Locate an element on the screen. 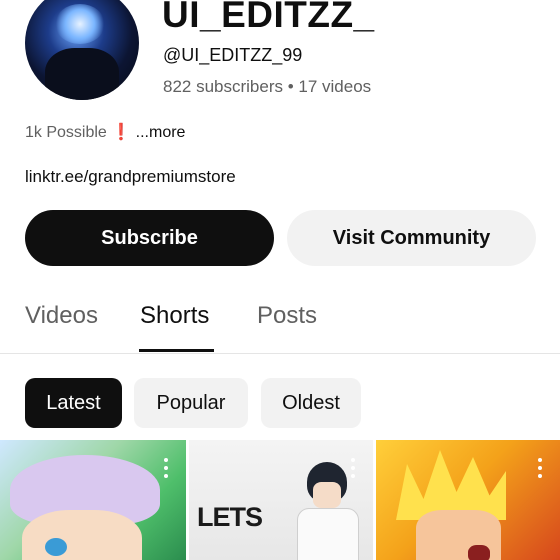 The image size is (560, 560). short-thumbnail: LETS is located at coordinates (281, 500).